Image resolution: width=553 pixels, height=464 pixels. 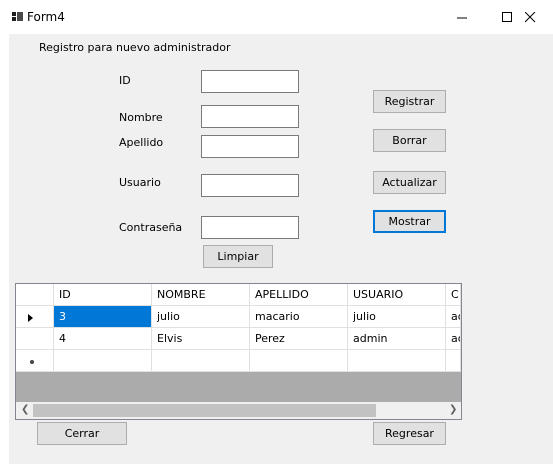 I want to click on column-header-contrasena: C, so click(x=453, y=295).